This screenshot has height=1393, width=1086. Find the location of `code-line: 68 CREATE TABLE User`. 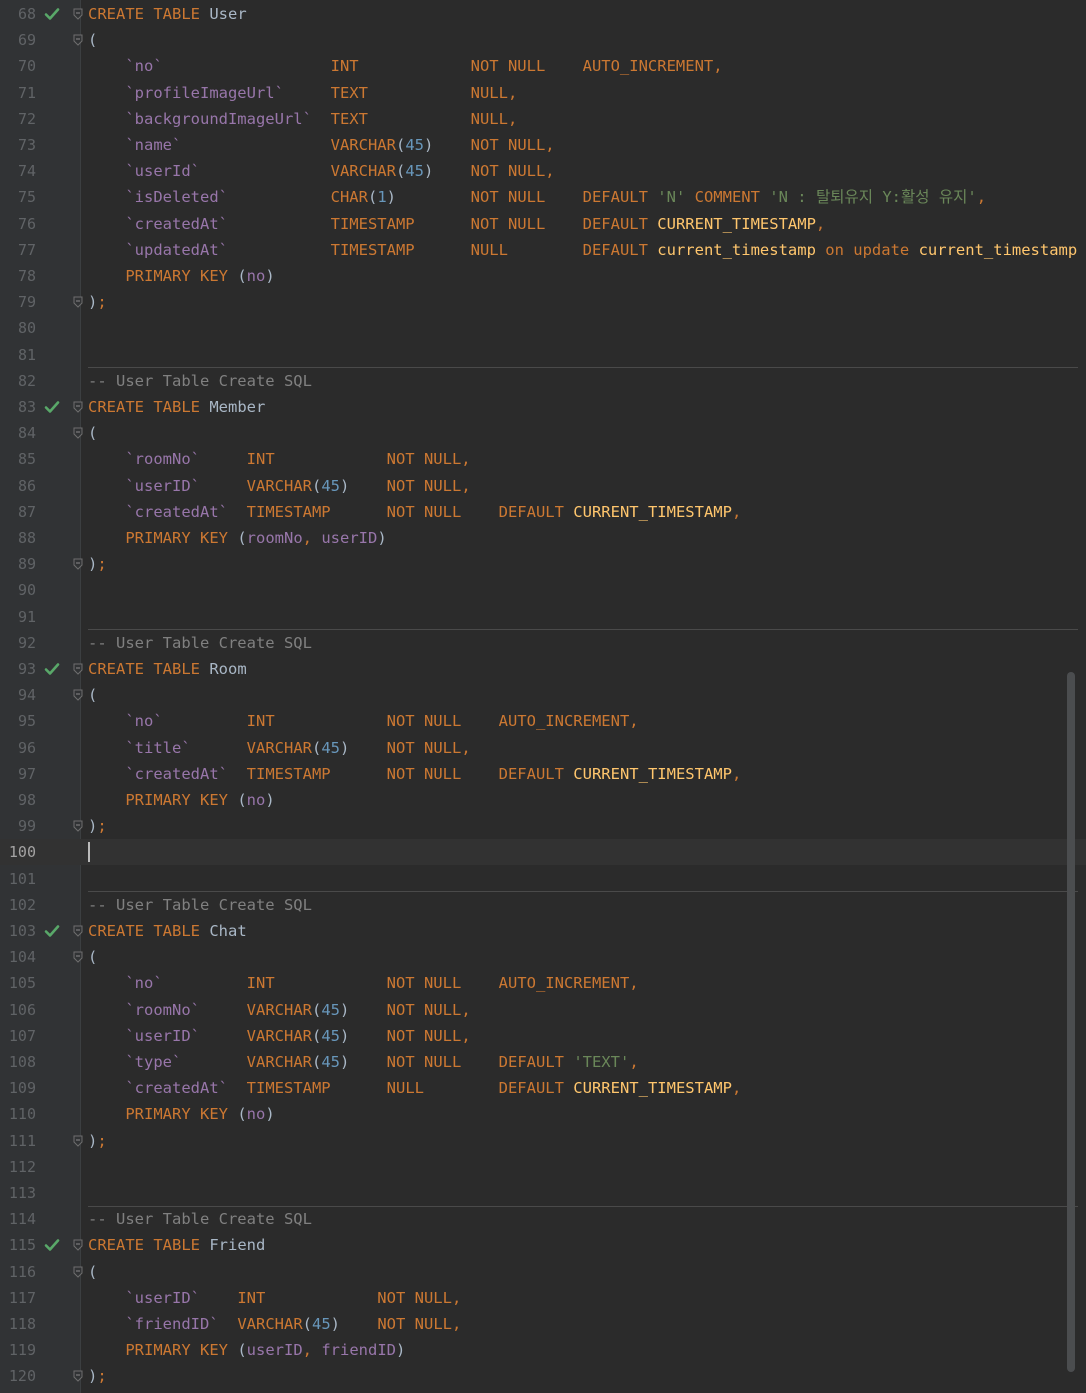

code-line: 68 CREATE TABLE User is located at coordinates (543, 14).